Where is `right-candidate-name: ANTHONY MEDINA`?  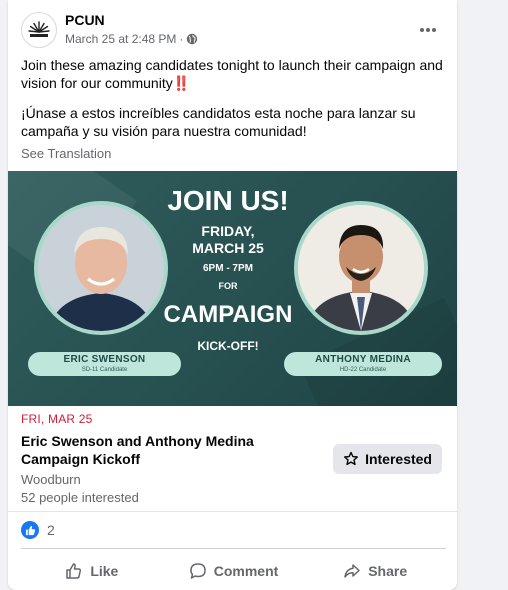
right-candidate-name: ANTHONY MEDINA is located at coordinates (363, 359).